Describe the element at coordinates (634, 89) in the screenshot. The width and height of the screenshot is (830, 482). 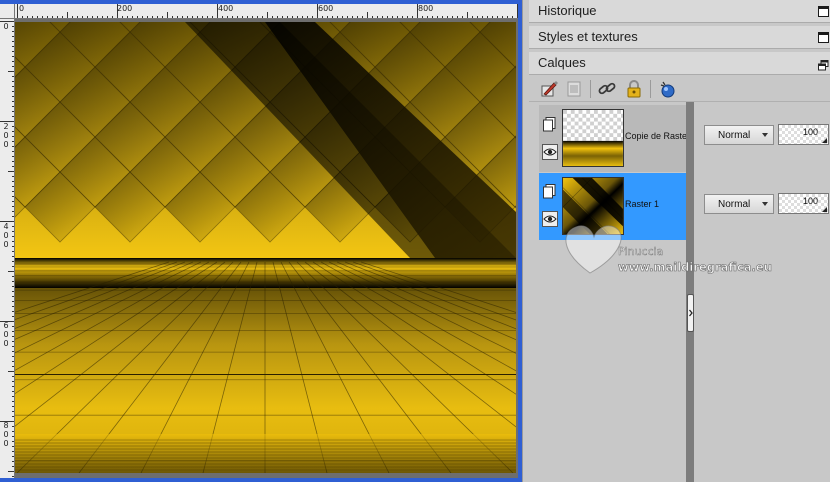
I see `lock-icon` at that location.